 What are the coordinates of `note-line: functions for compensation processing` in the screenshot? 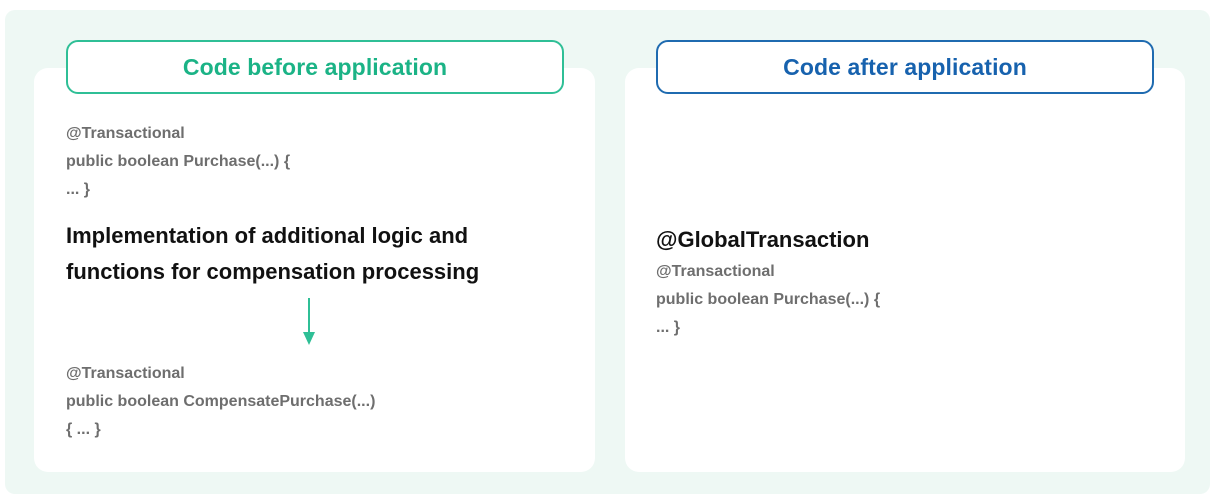 It's located at (273, 271).